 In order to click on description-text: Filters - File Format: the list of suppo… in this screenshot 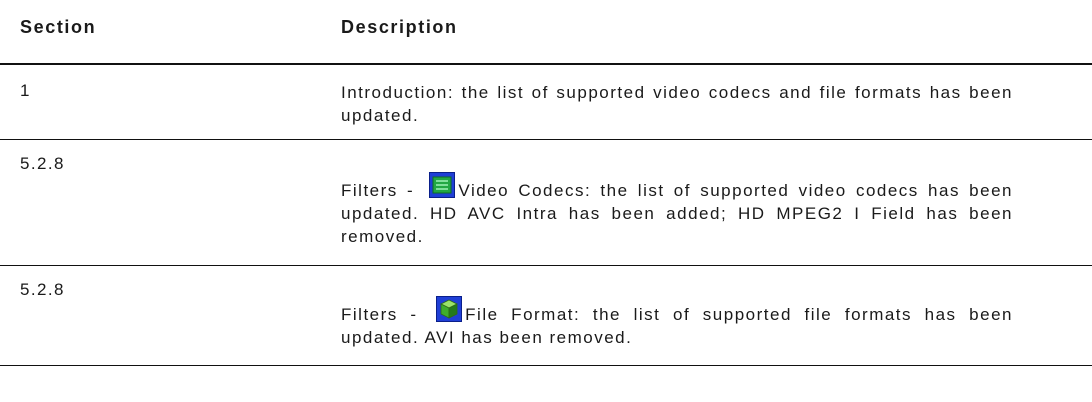, I will do `click(677, 322)`.